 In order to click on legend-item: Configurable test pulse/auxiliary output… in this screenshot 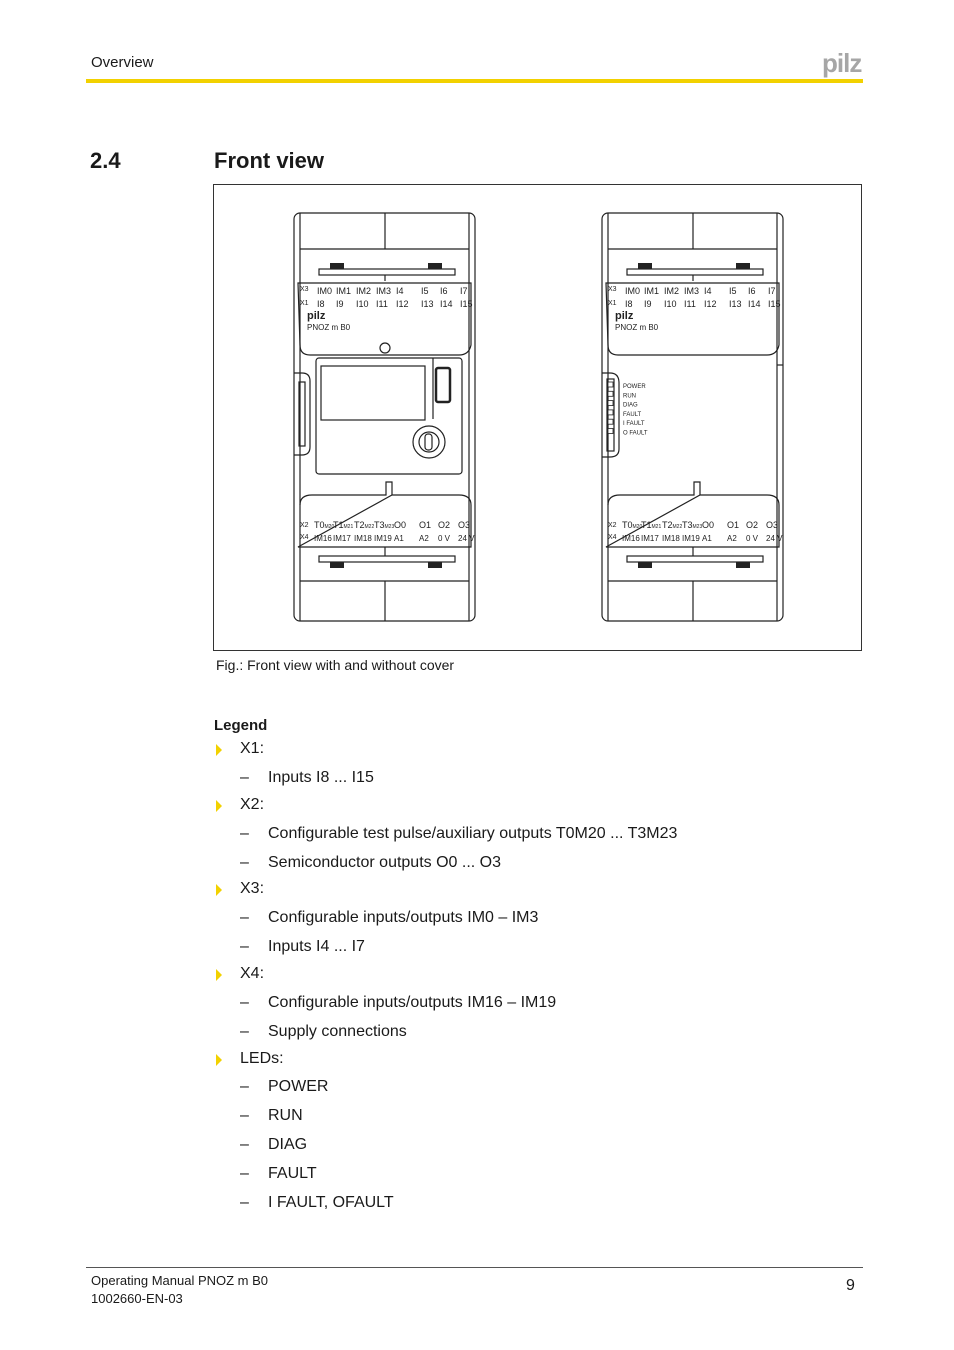, I will do `click(473, 833)`.